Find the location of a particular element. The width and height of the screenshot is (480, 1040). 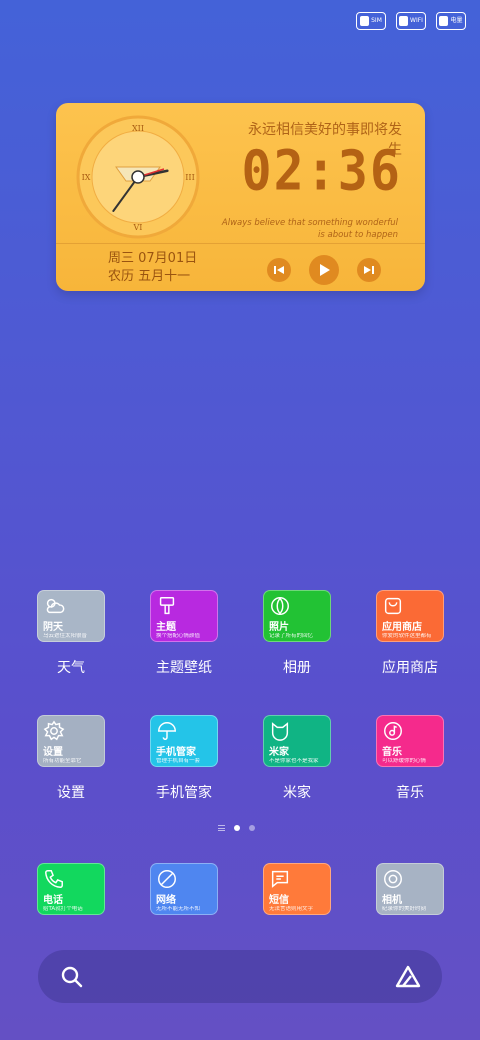

app-gallery: 照片 记录了所有的回忆 相册 is located at coordinates (297, 633).